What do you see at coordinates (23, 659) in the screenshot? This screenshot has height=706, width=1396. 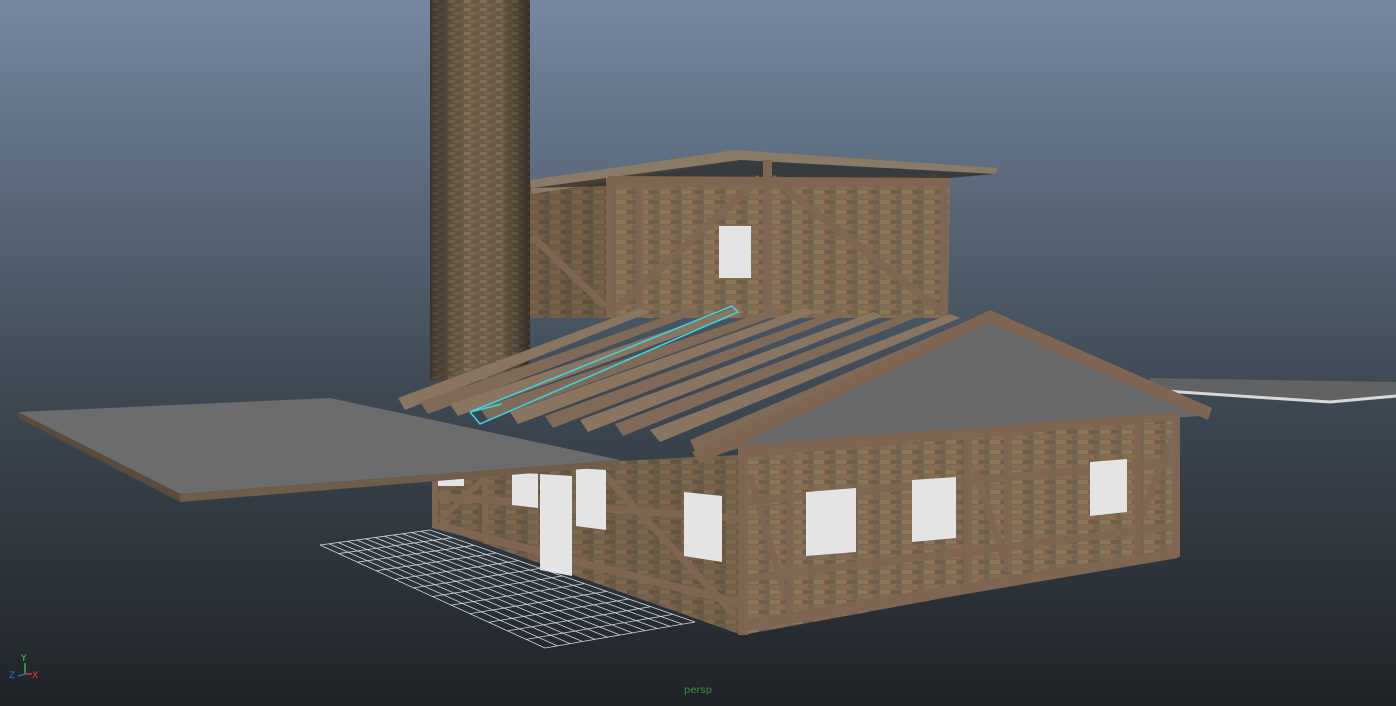 I see `y-axis-label: Y` at bounding box center [23, 659].